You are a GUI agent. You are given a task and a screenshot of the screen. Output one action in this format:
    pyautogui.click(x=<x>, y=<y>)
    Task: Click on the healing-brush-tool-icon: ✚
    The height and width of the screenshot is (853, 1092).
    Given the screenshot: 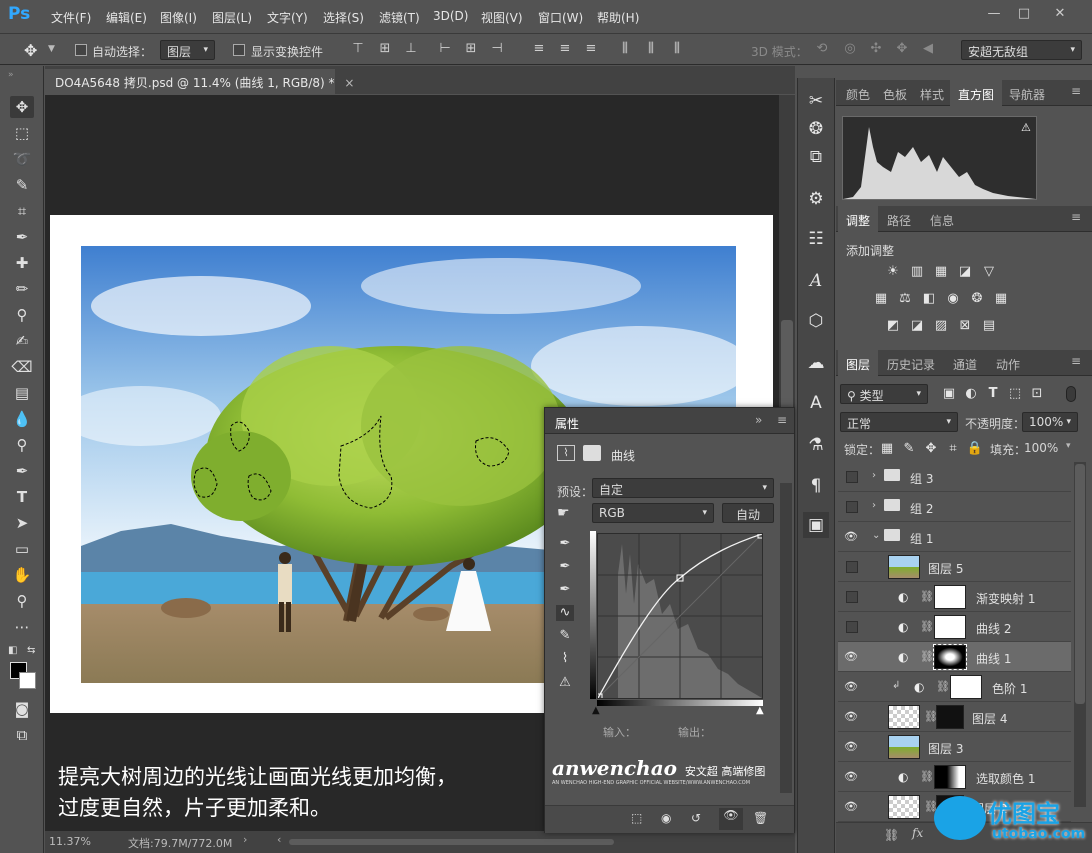 What is the action you would take?
    pyautogui.click(x=22, y=263)
    